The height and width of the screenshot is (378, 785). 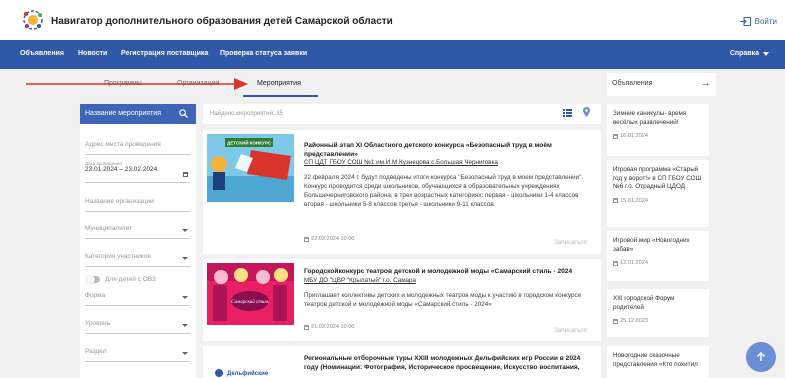 What do you see at coordinates (744, 53) in the screenshot?
I see `help-label: Справка` at bounding box center [744, 53].